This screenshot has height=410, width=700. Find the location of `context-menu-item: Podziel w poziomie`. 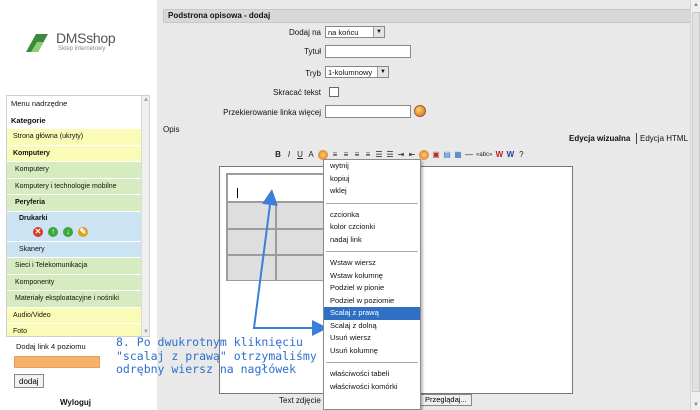

context-menu-item: Podziel w poziomie is located at coordinates (372, 301).